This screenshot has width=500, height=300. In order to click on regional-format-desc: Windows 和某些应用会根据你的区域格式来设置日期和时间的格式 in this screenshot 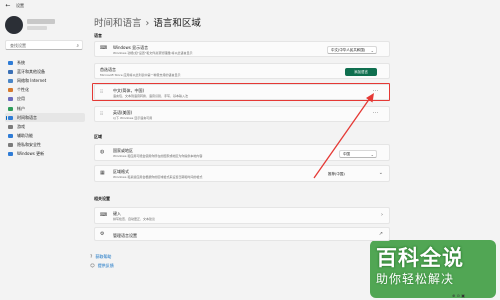, I will do `click(158, 177)`.